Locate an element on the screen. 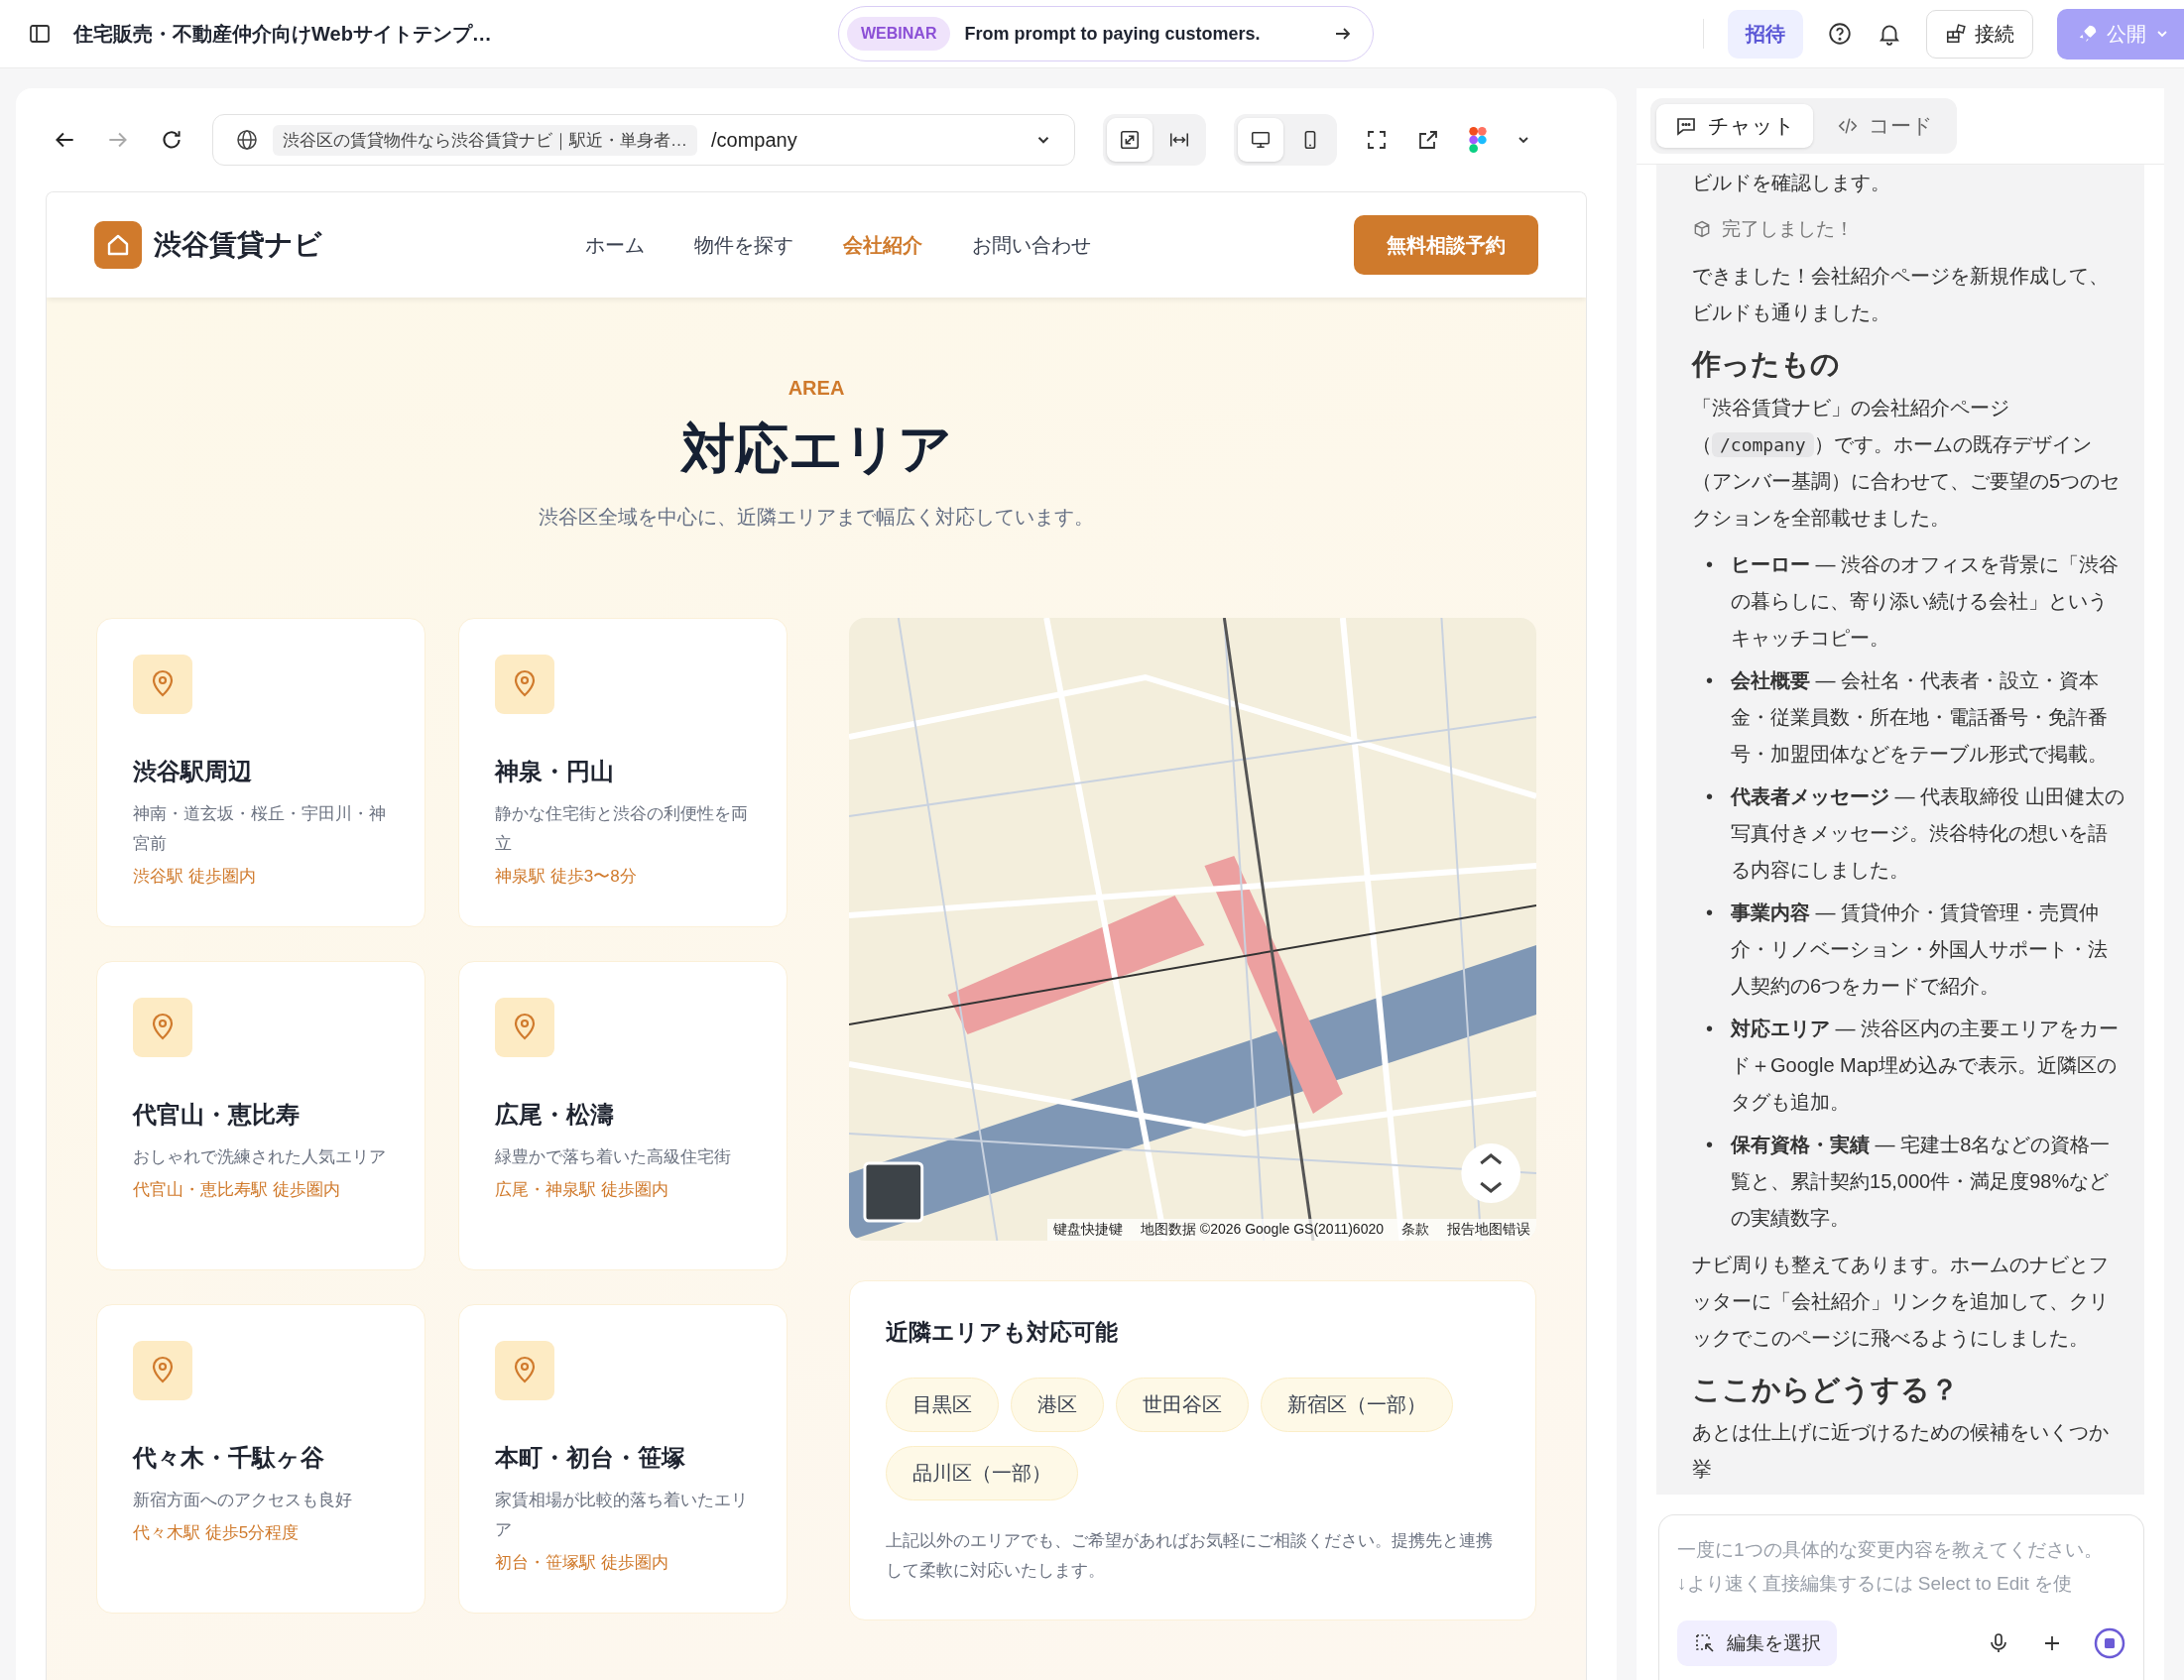  status-text: 完了しました！ is located at coordinates (1788, 229).